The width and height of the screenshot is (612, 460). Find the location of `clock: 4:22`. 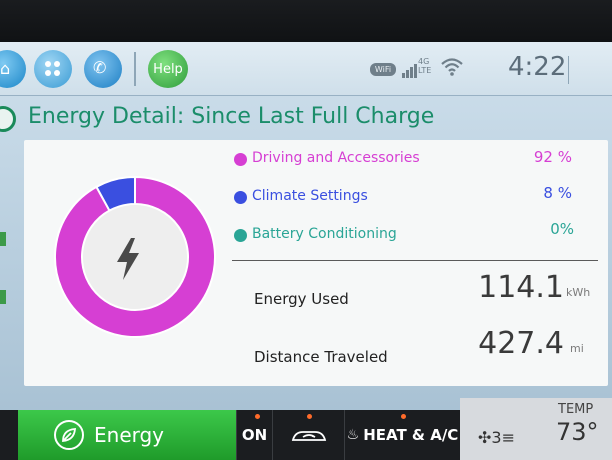

clock: 4:22 is located at coordinates (537, 67).